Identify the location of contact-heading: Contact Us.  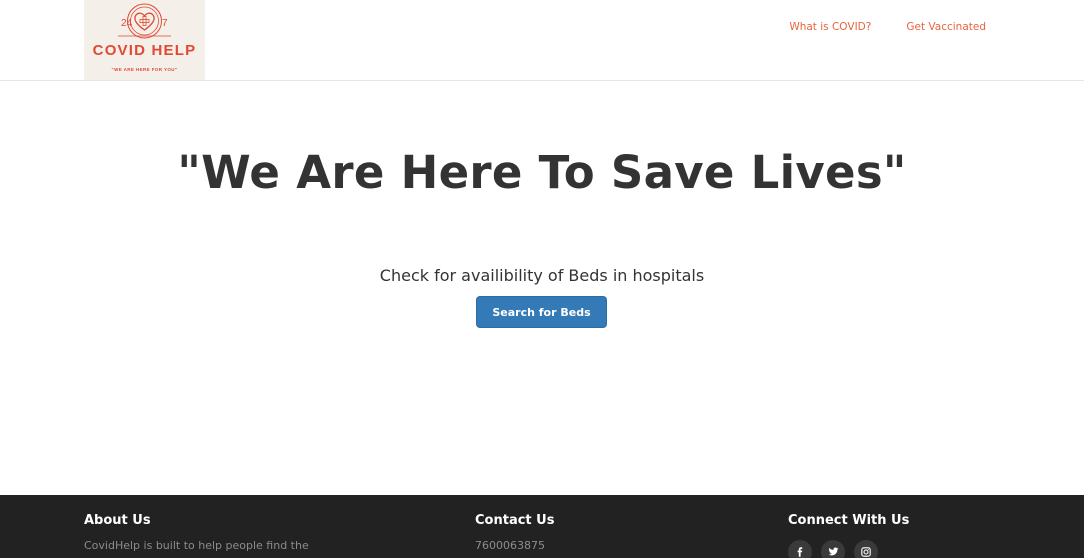
(515, 520).